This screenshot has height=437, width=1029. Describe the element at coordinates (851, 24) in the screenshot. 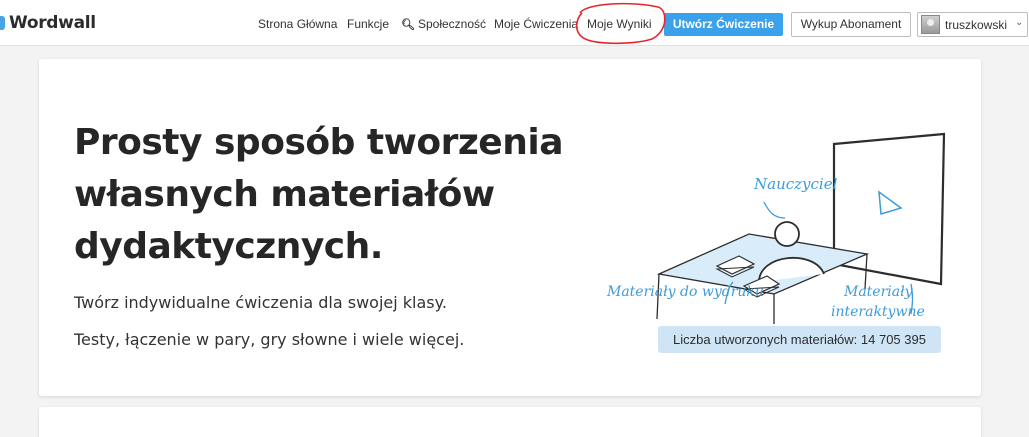

I see `subscribe-button: Wykup Abonament` at that location.